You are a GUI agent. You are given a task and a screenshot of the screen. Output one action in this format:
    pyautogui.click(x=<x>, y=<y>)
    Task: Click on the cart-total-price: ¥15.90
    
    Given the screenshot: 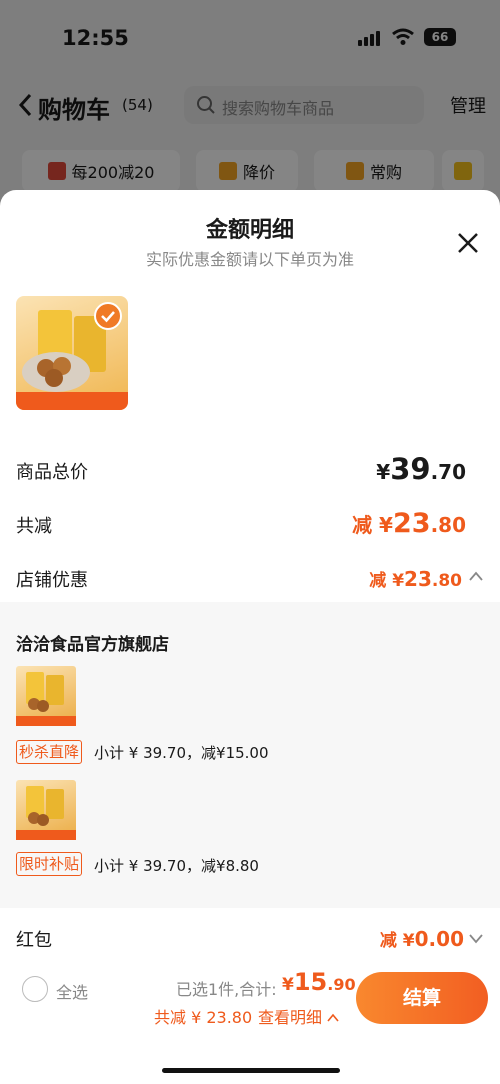 What is the action you would take?
    pyautogui.click(x=319, y=982)
    